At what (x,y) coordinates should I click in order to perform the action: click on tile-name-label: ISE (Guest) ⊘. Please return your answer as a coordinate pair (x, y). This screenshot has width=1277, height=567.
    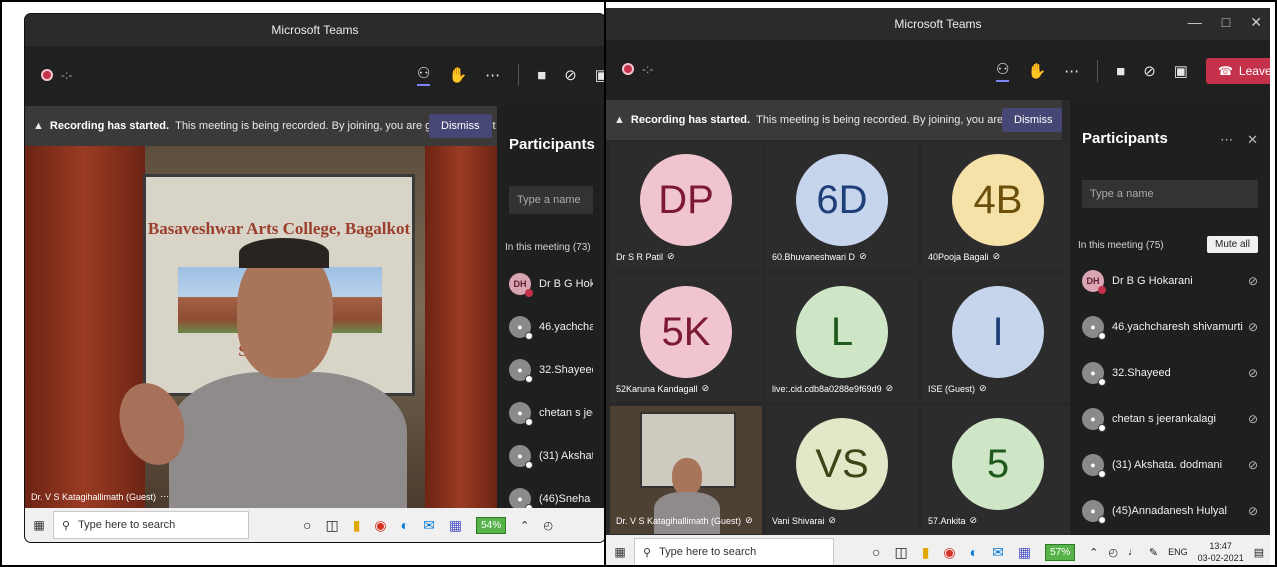
    Looking at the image, I should click on (957, 388).